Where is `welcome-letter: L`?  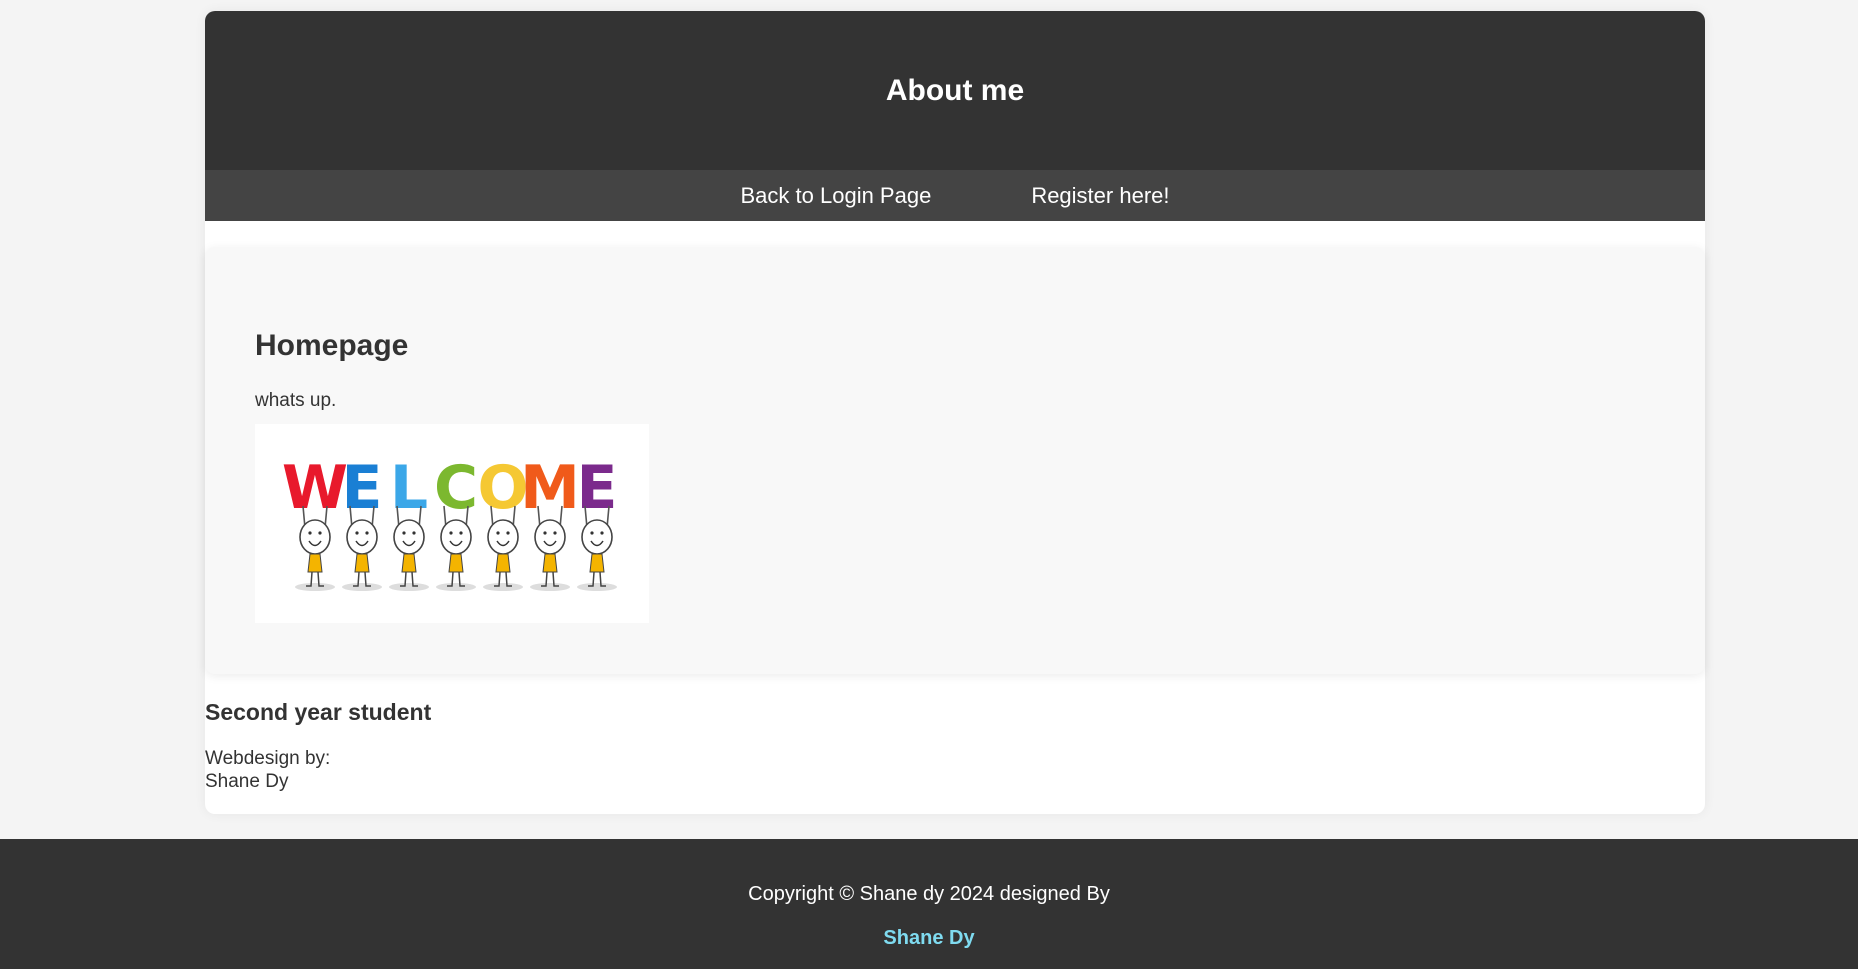 welcome-letter: L is located at coordinates (409, 488).